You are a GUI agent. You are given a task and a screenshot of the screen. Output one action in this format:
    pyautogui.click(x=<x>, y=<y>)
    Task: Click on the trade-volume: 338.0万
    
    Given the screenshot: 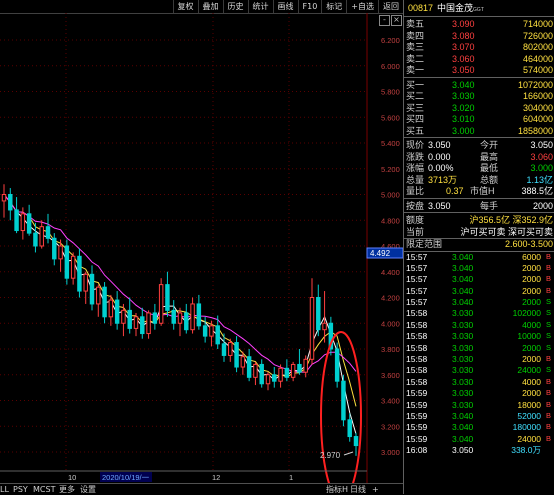 What is the action you would take?
    pyautogui.click(x=526, y=450)
    